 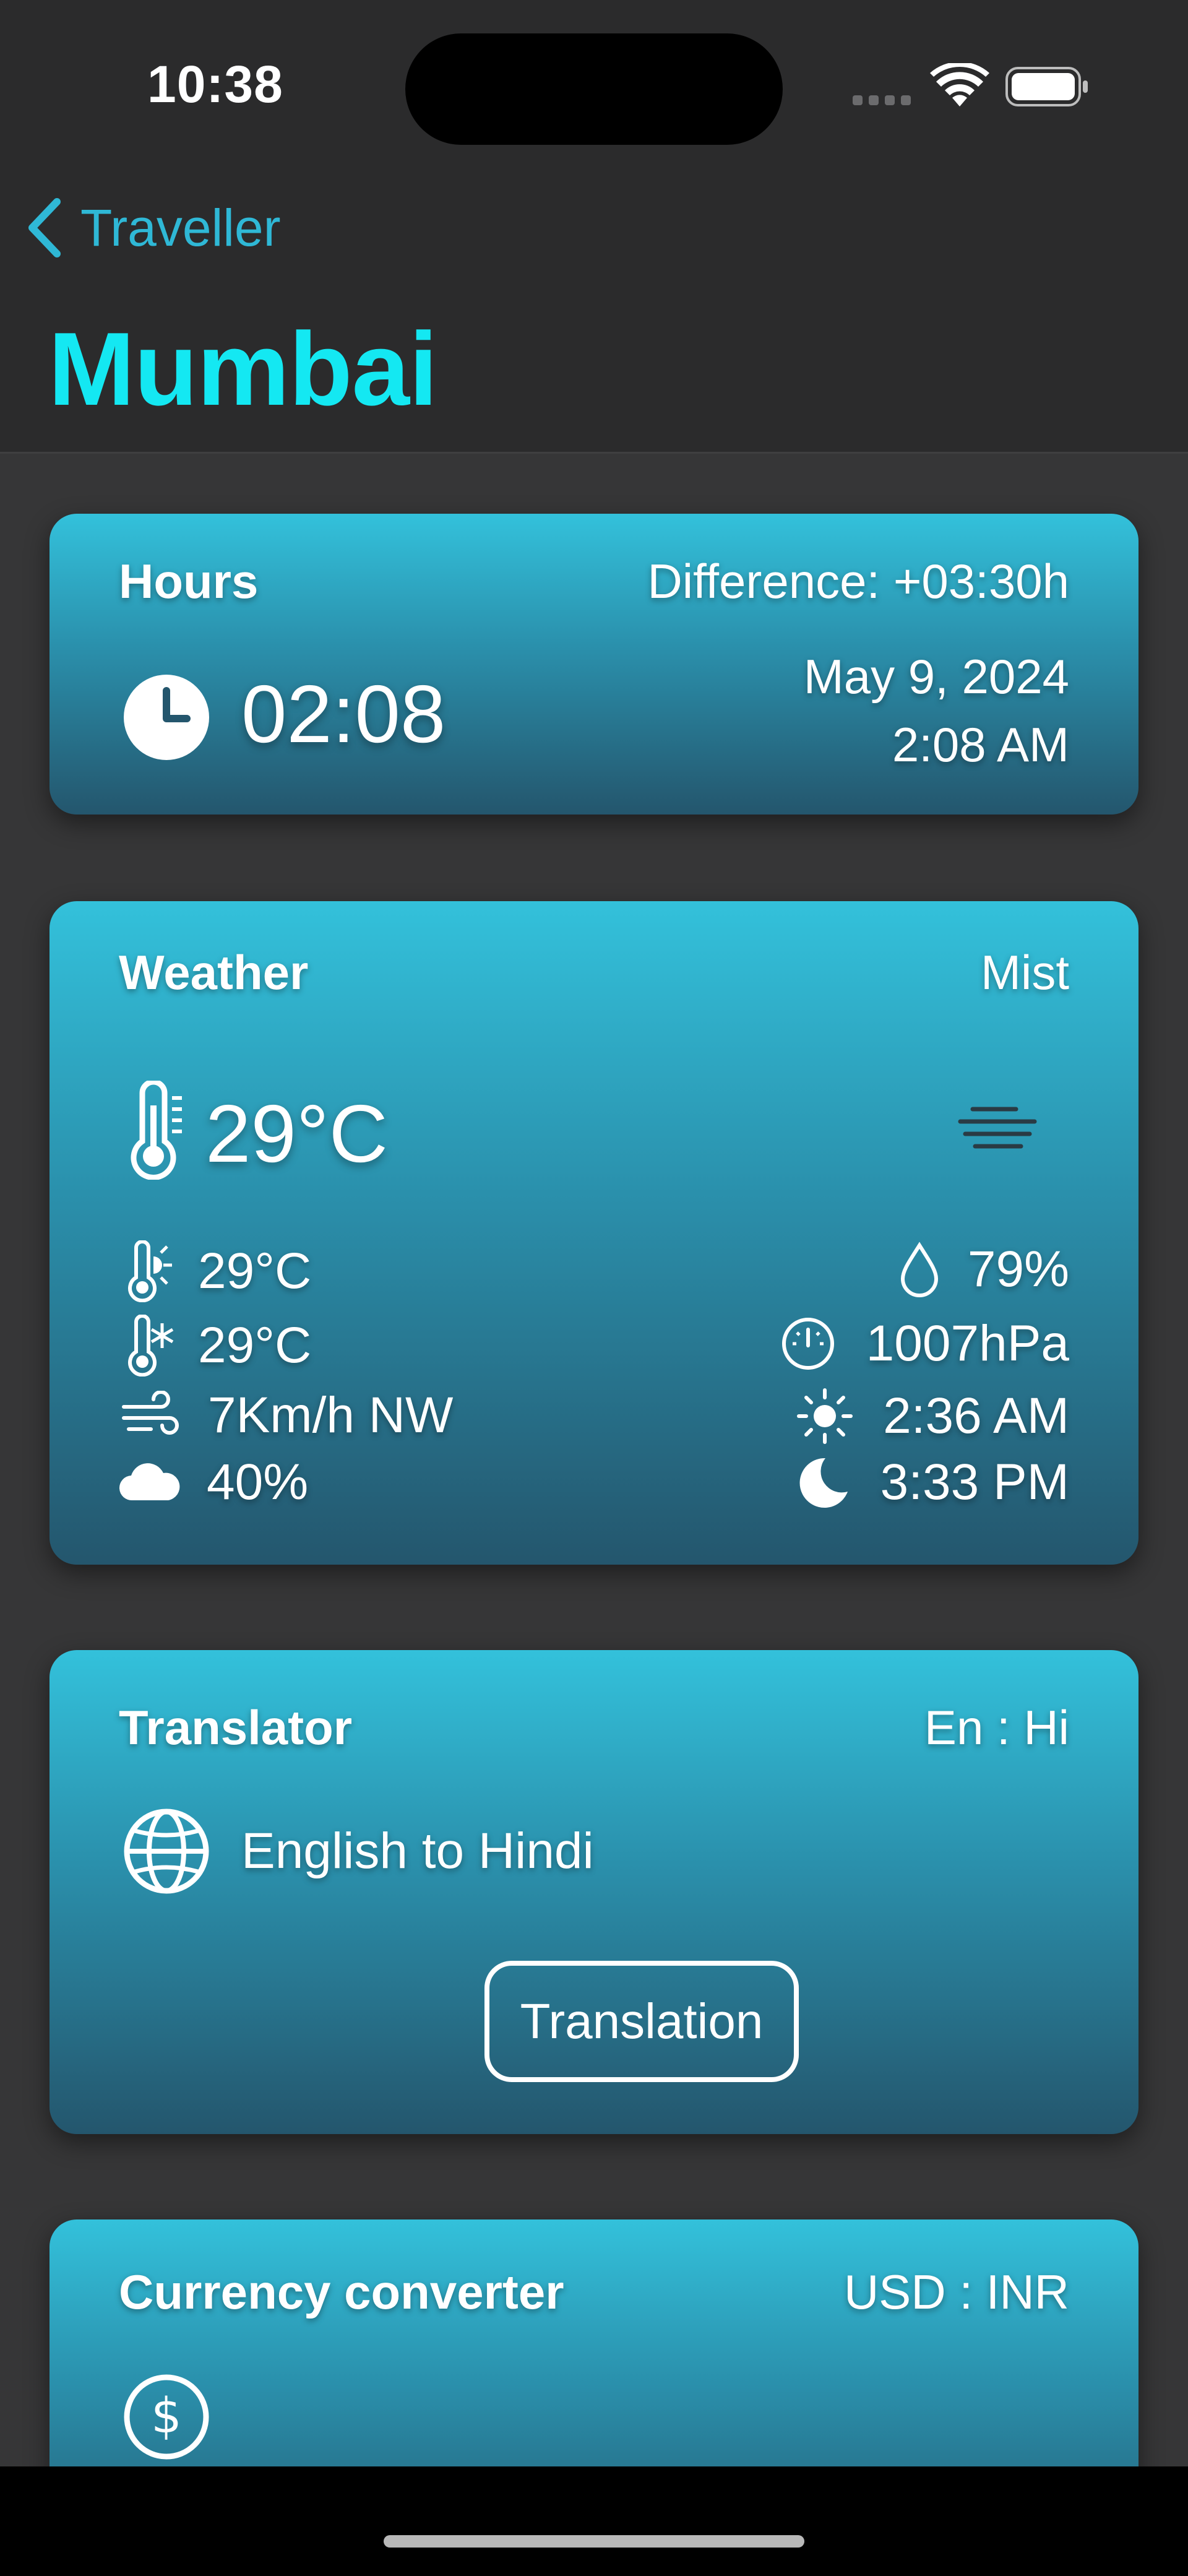 I want to click on pressure-row: 1007hPa, so click(x=923, y=1344).